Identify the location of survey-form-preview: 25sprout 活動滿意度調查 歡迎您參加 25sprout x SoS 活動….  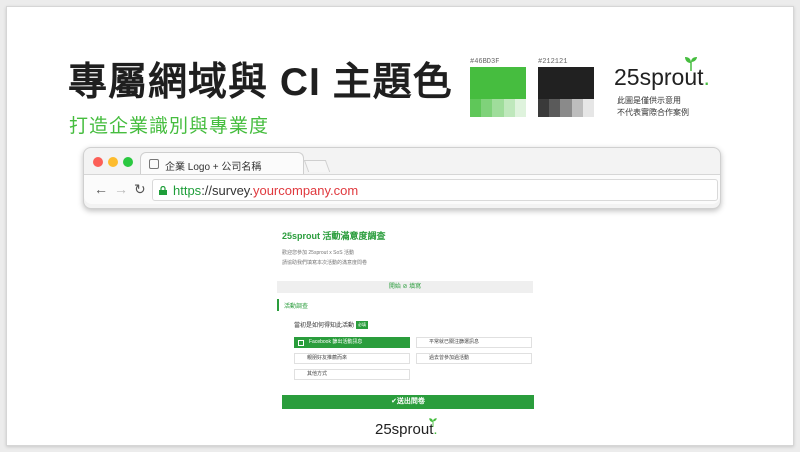
(405, 319).